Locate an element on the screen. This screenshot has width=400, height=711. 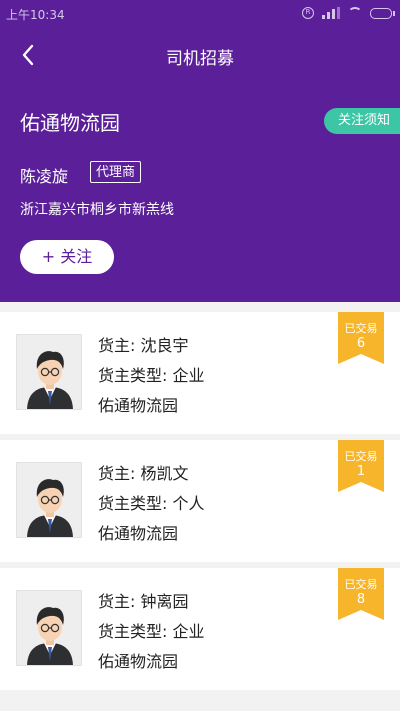
traded-ribbon: 已交易 1 is located at coordinates (361, 466).